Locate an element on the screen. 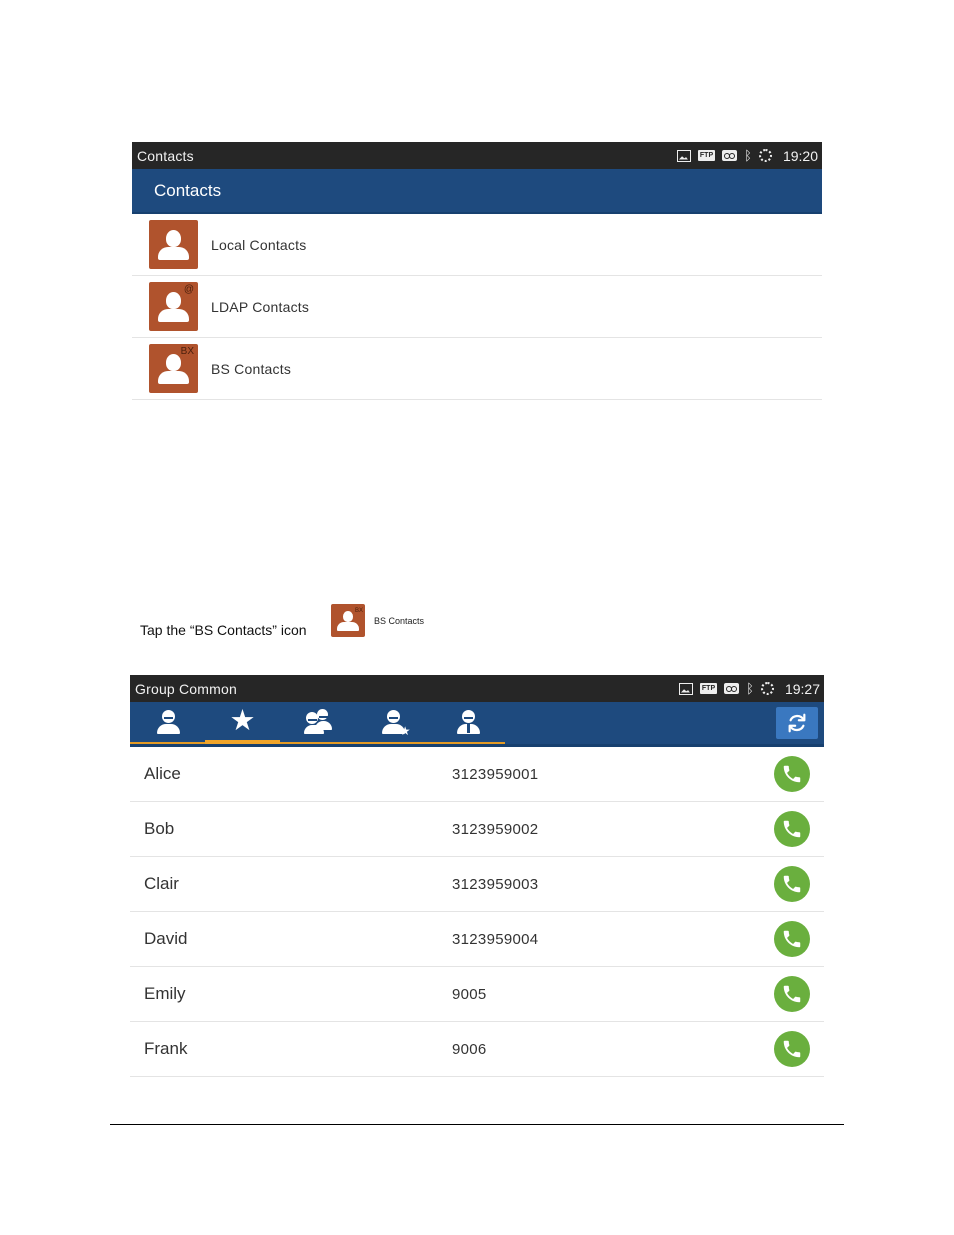  contact-name: Clair is located at coordinates (161, 883).